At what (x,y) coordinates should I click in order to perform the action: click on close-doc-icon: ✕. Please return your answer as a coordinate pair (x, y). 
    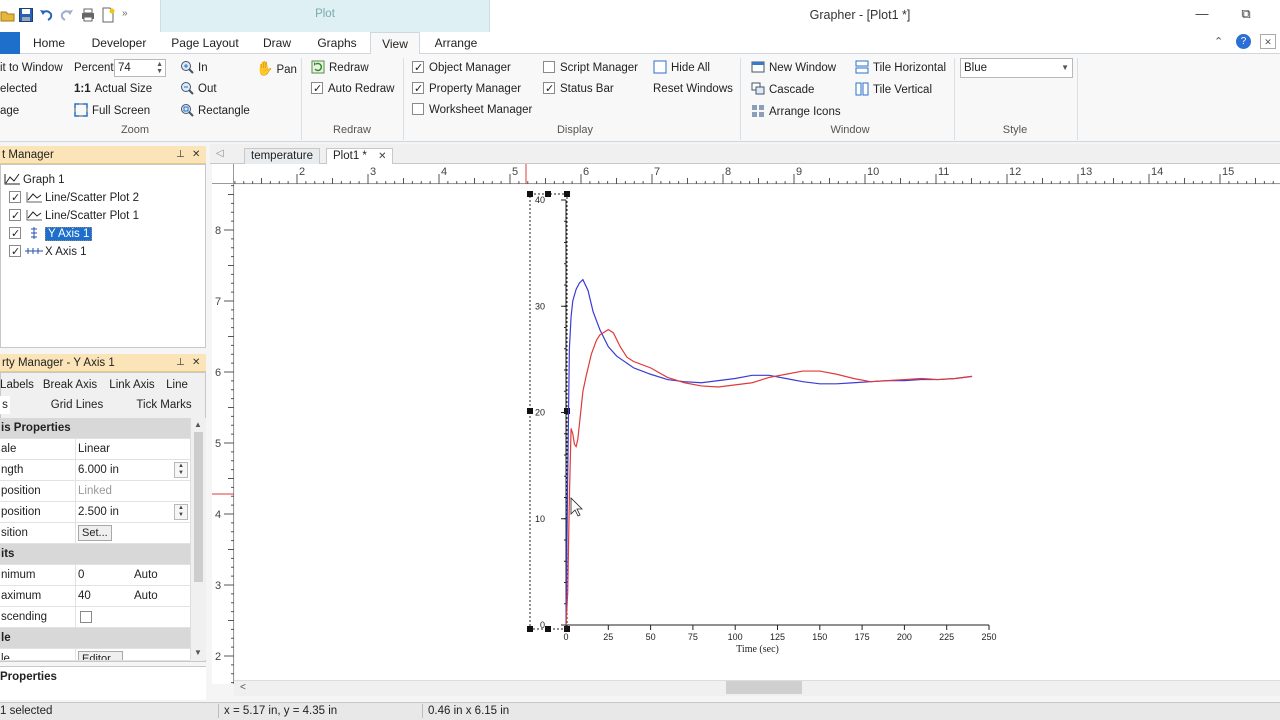
    Looking at the image, I should click on (1268, 41).